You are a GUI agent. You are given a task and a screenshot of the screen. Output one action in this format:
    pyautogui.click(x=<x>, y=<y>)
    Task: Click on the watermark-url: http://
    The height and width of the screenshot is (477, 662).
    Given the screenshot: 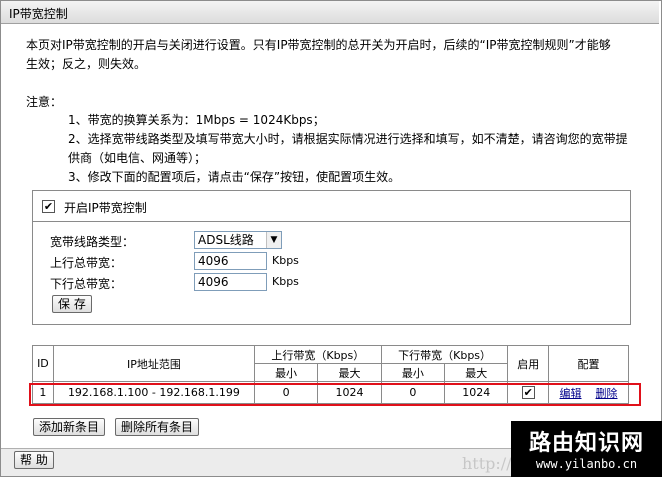 What is the action you would take?
    pyautogui.click(x=487, y=463)
    